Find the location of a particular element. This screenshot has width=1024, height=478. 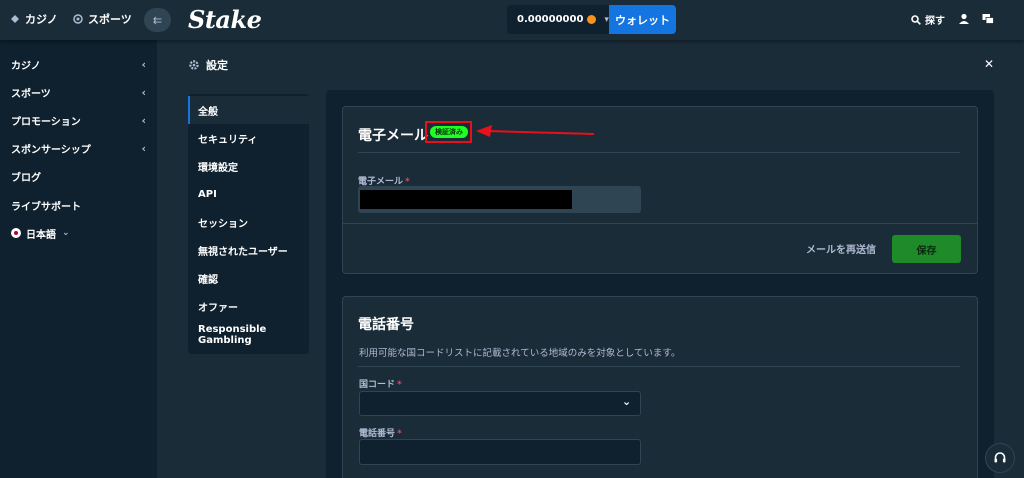

casino-chip-icon is located at coordinates (15, 19).